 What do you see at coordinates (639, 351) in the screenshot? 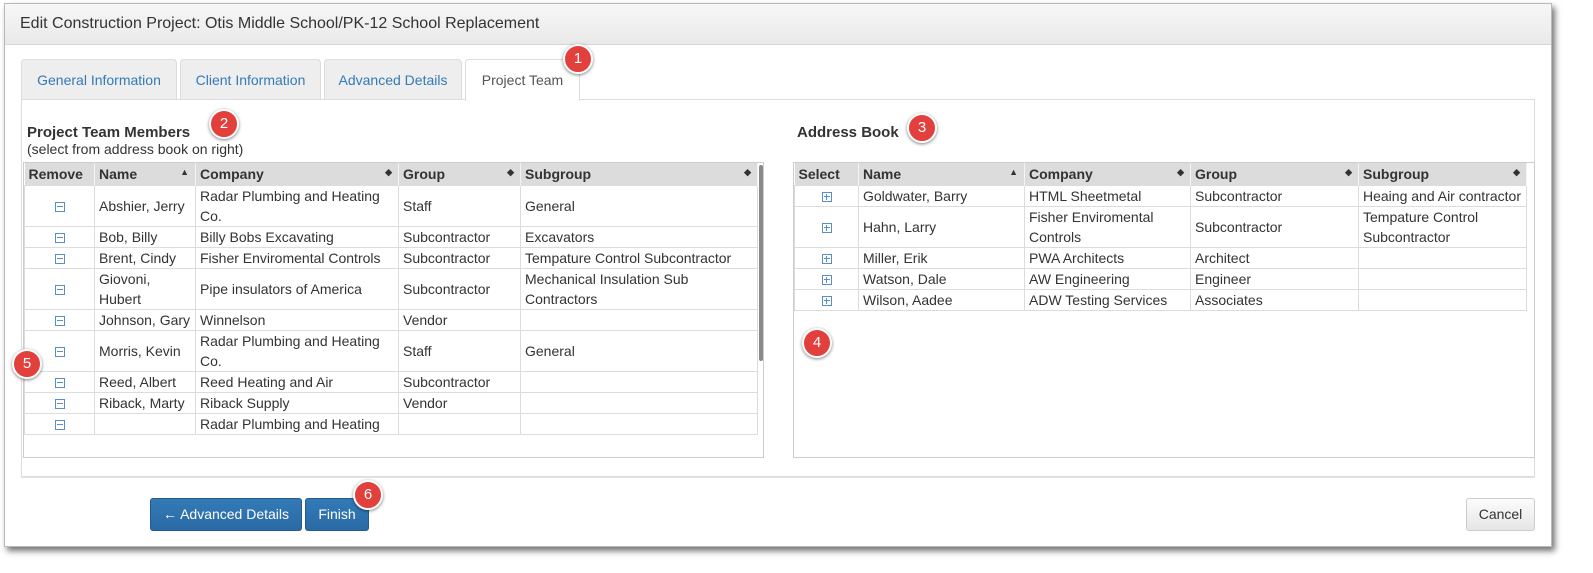
I see `cell-subgroup: General` at bounding box center [639, 351].